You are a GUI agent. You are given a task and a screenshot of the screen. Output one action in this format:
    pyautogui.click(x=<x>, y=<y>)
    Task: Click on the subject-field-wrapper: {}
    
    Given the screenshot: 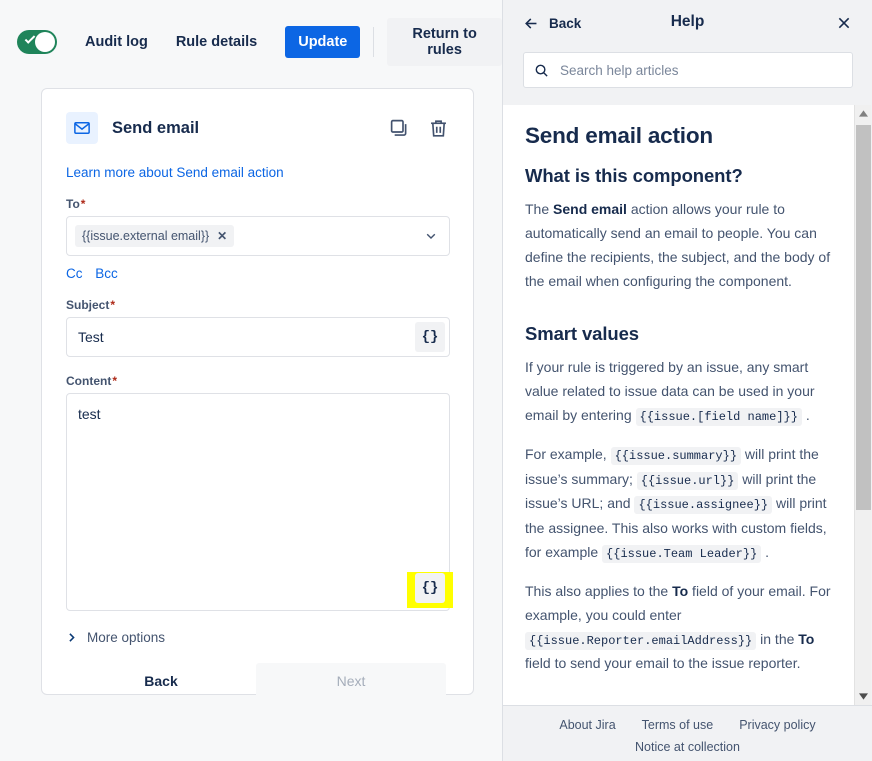 What is the action you would take?
    pyautogui.click(x=258, y=337)
    